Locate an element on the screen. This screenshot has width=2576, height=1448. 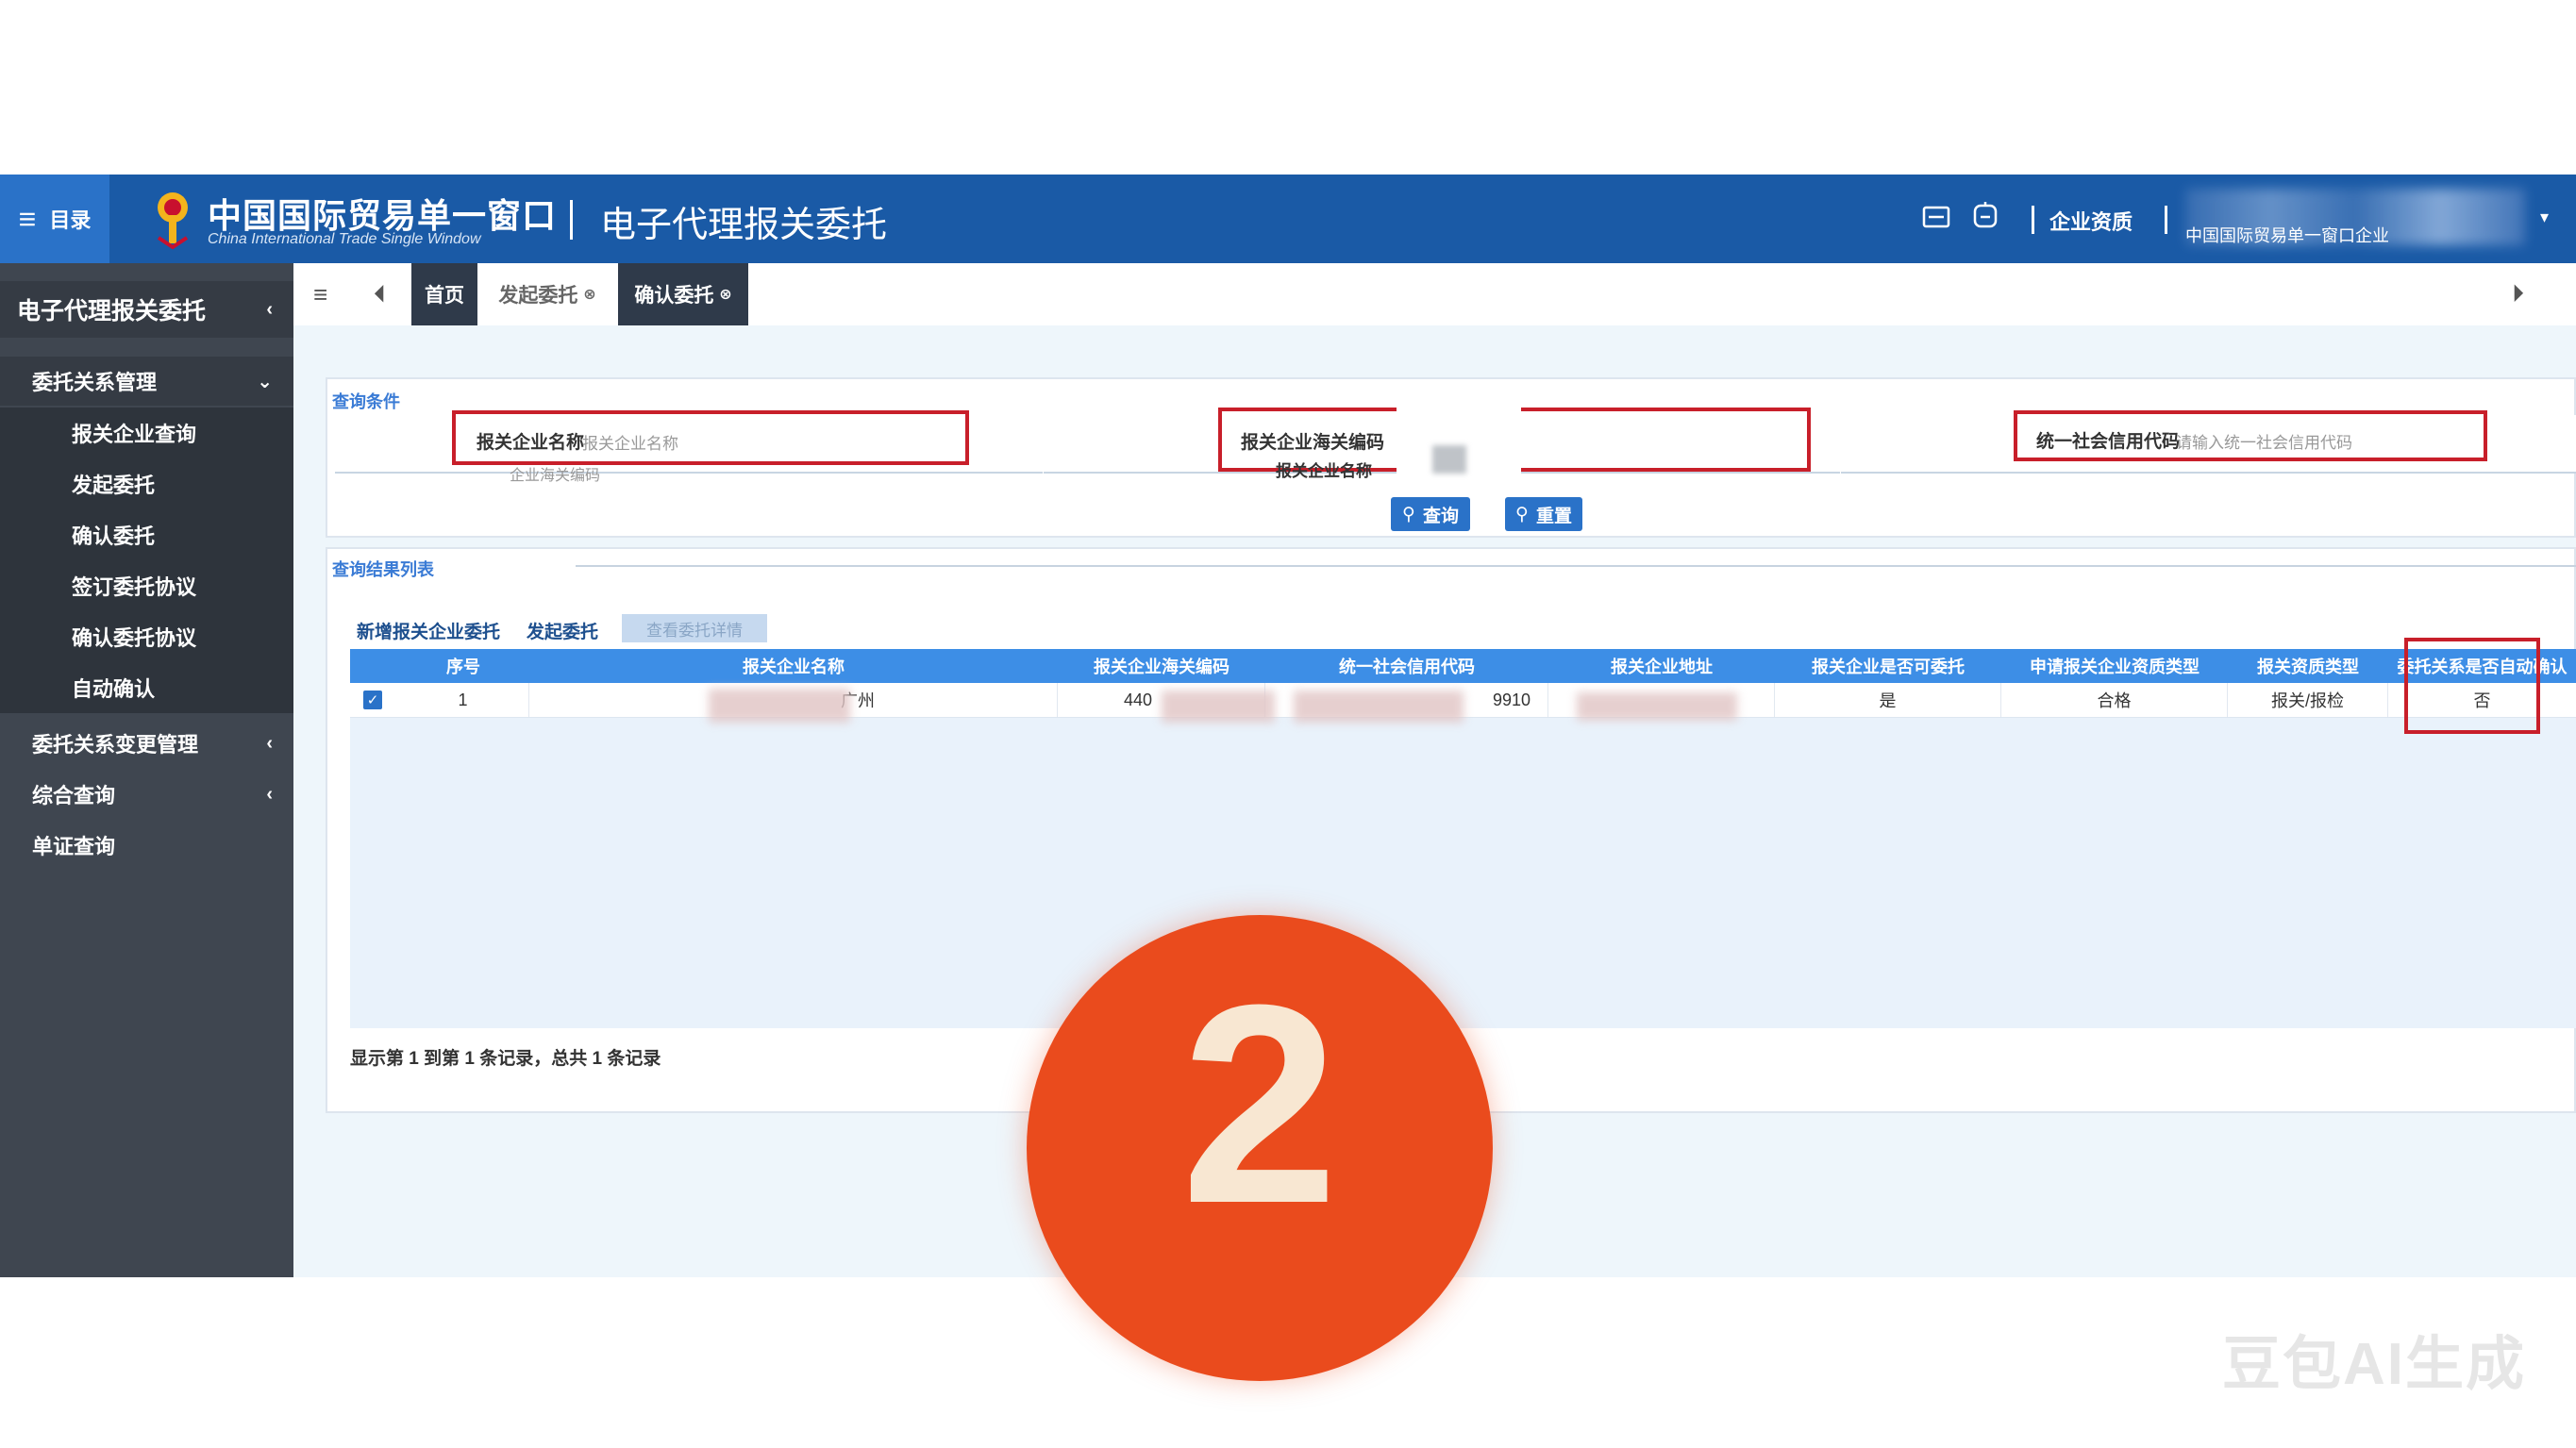
sidebar-group-doc-query: 单证查询 is located at coordinates (146, 845).